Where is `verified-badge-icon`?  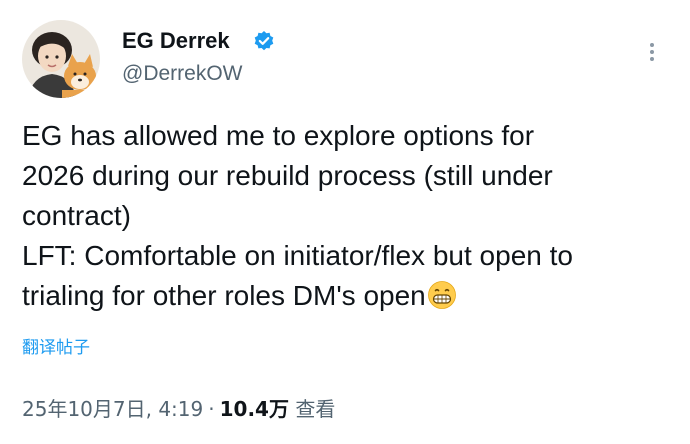 verified-badge-icon is located at coordinates (264, 41).